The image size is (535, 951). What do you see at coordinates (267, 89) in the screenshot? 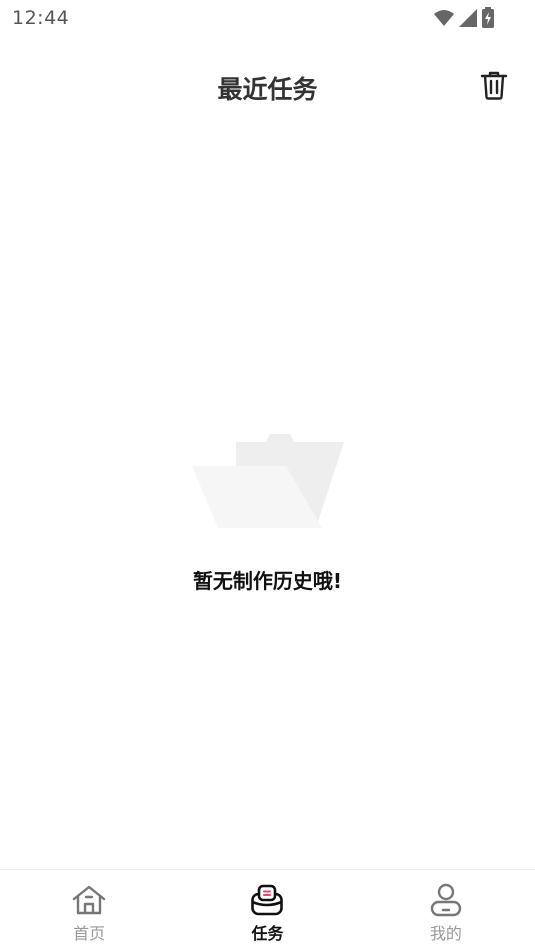
I see `page-title: 最近任务` at bounding box center [267, 89].